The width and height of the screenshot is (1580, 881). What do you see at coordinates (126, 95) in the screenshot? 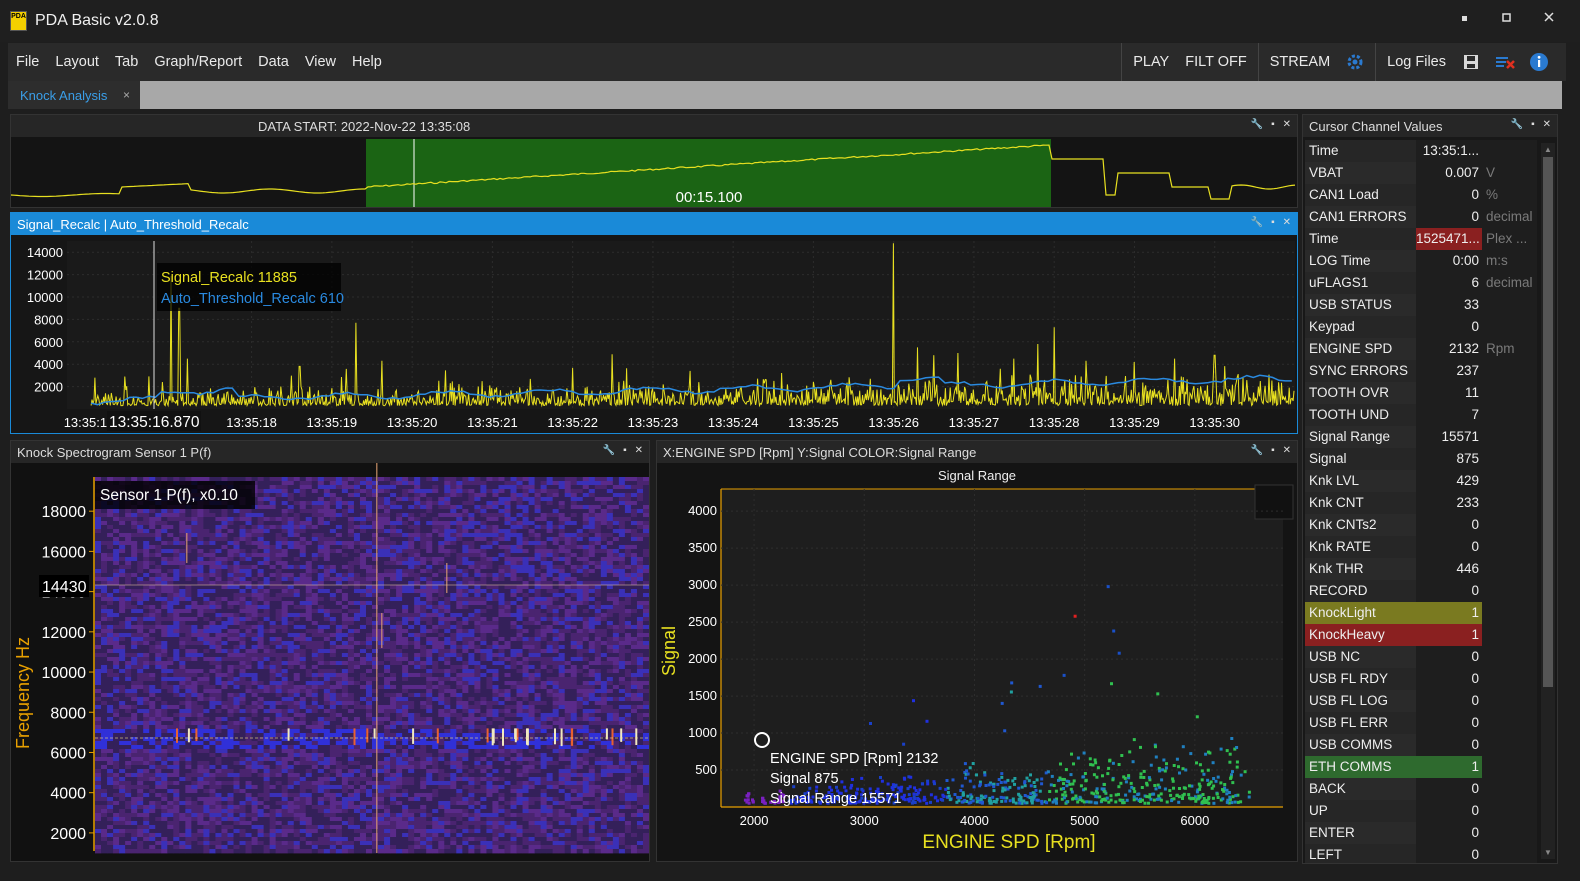
I see `tab-close-button: ×` at bounding box center [126, 95].